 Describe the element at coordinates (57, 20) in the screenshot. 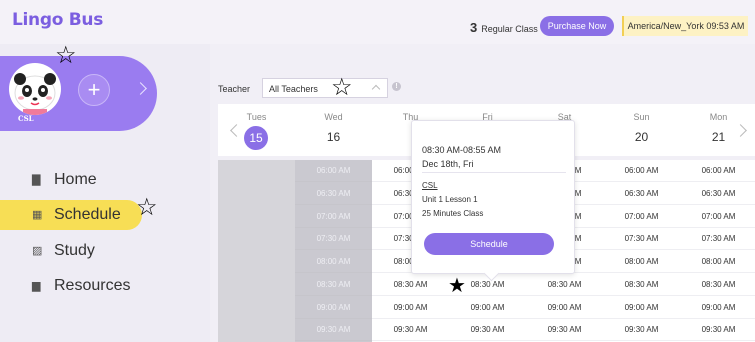

I see `logo: Lingo Bus` at that location.